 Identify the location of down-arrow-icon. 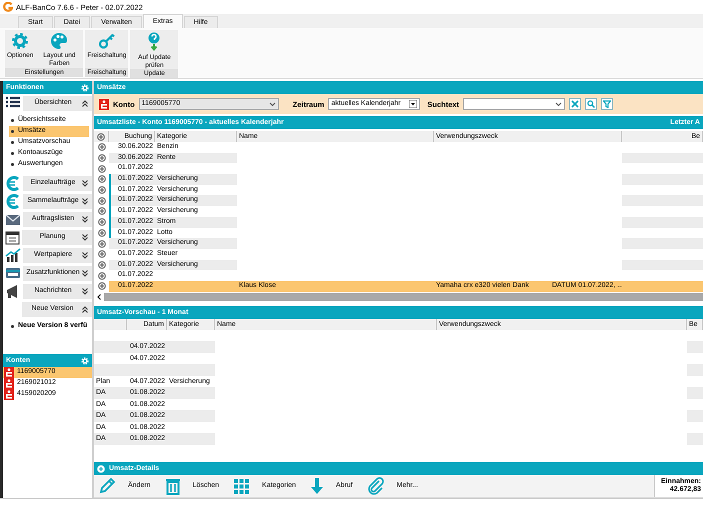
(317, 486).